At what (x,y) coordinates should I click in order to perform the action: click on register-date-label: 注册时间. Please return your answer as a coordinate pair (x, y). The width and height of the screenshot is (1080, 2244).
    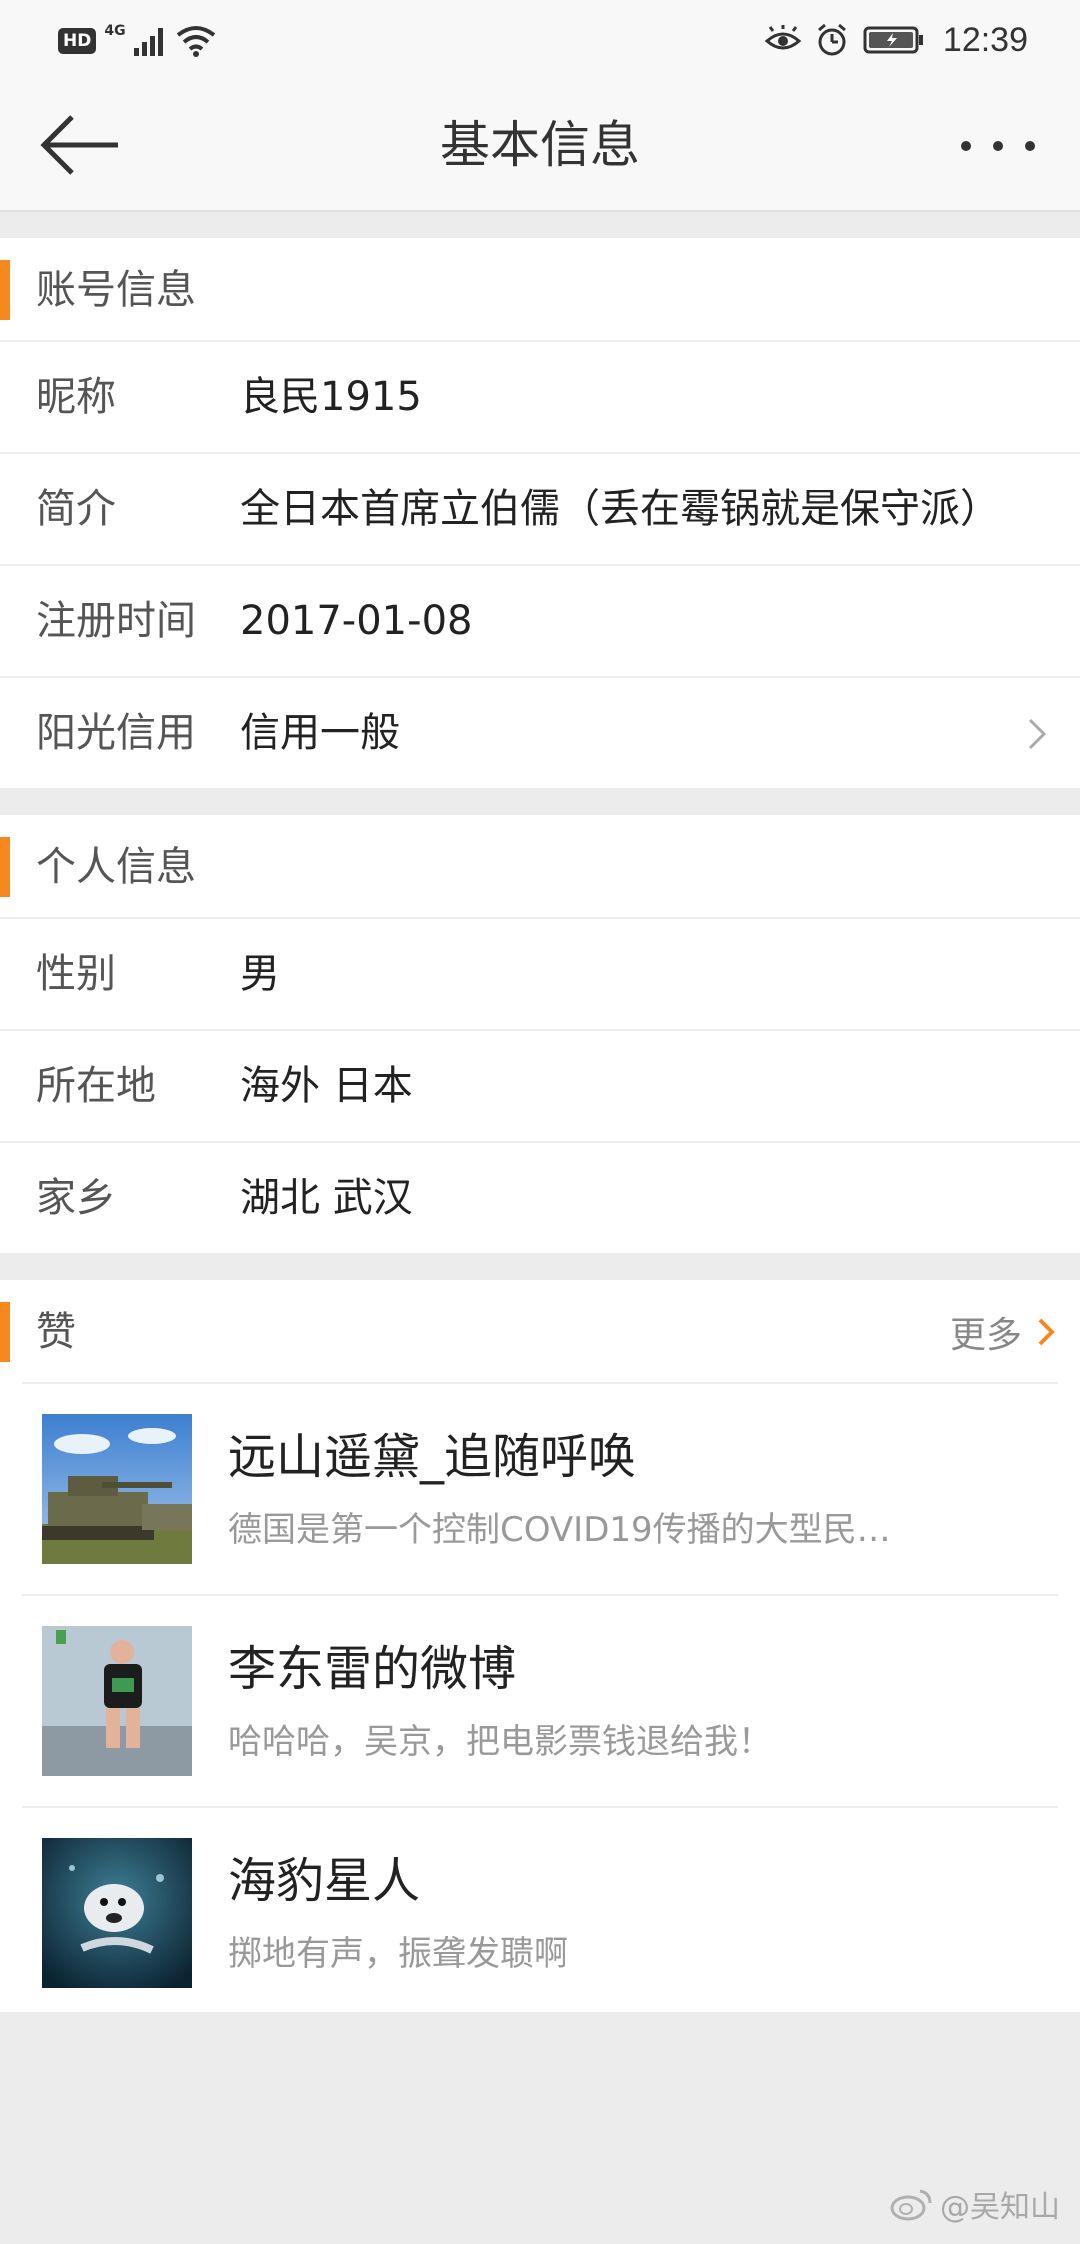
    Looking at the image, I should click on (116, 621).